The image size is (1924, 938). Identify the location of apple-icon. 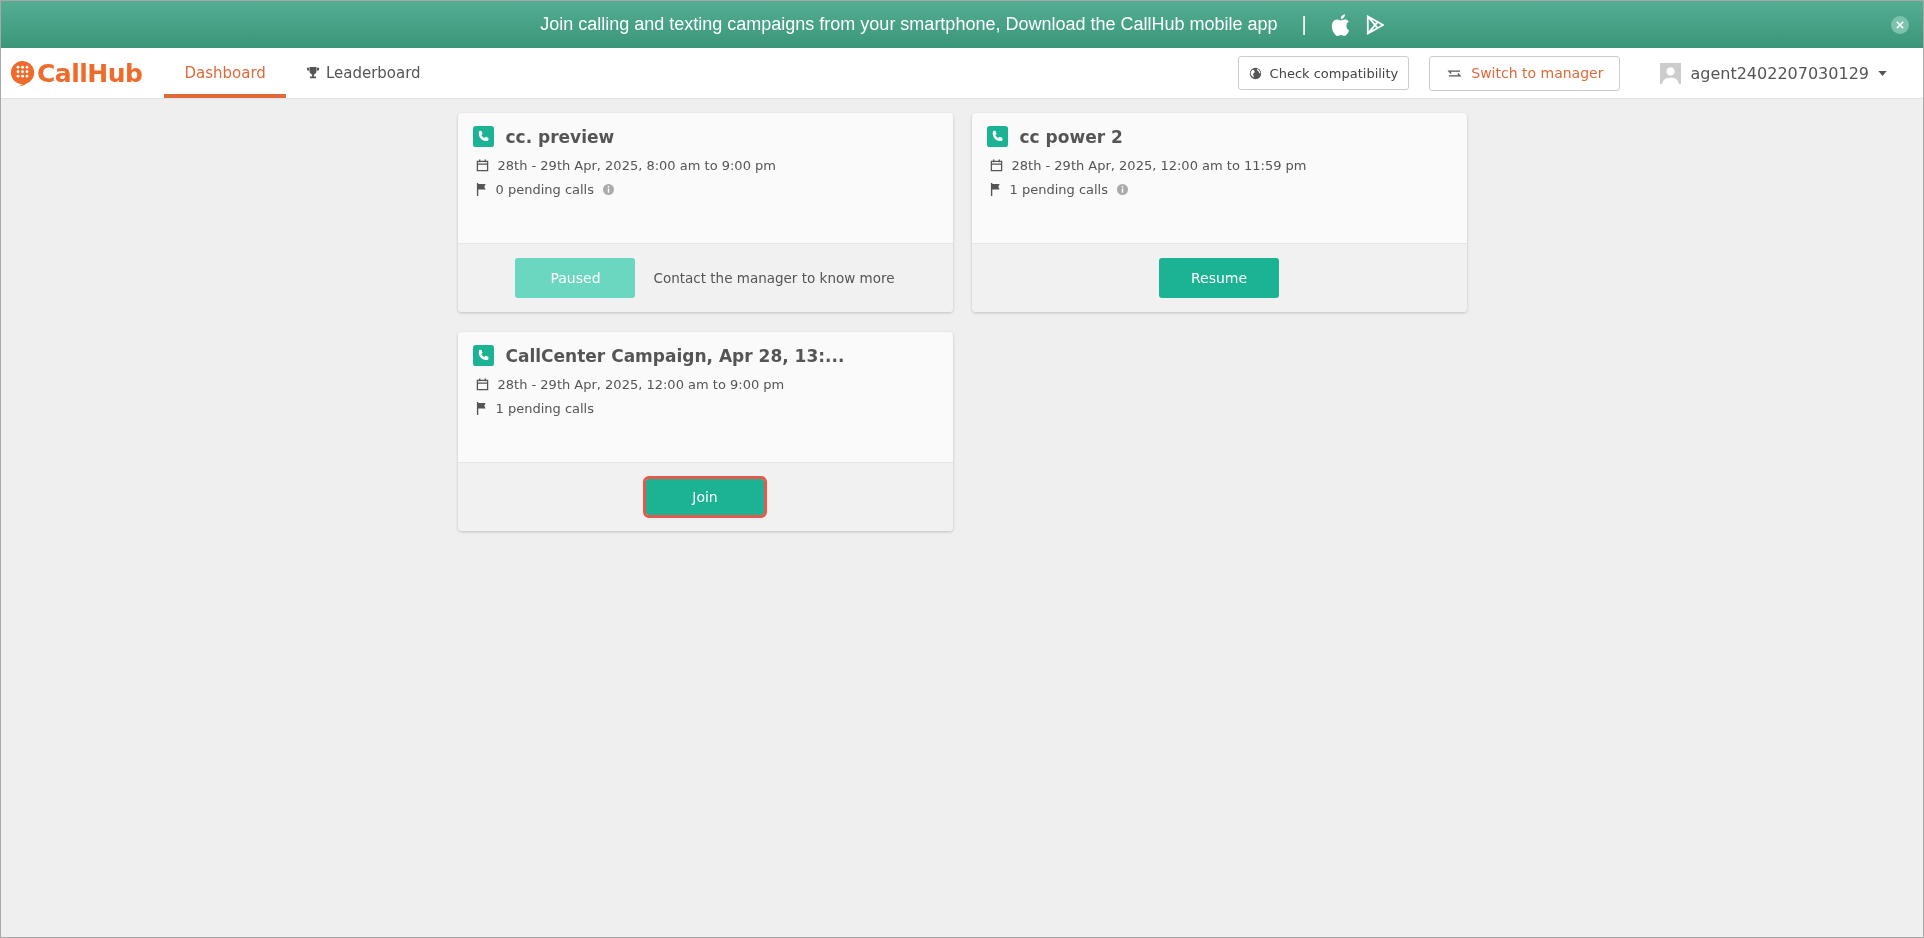
(1340, 24).